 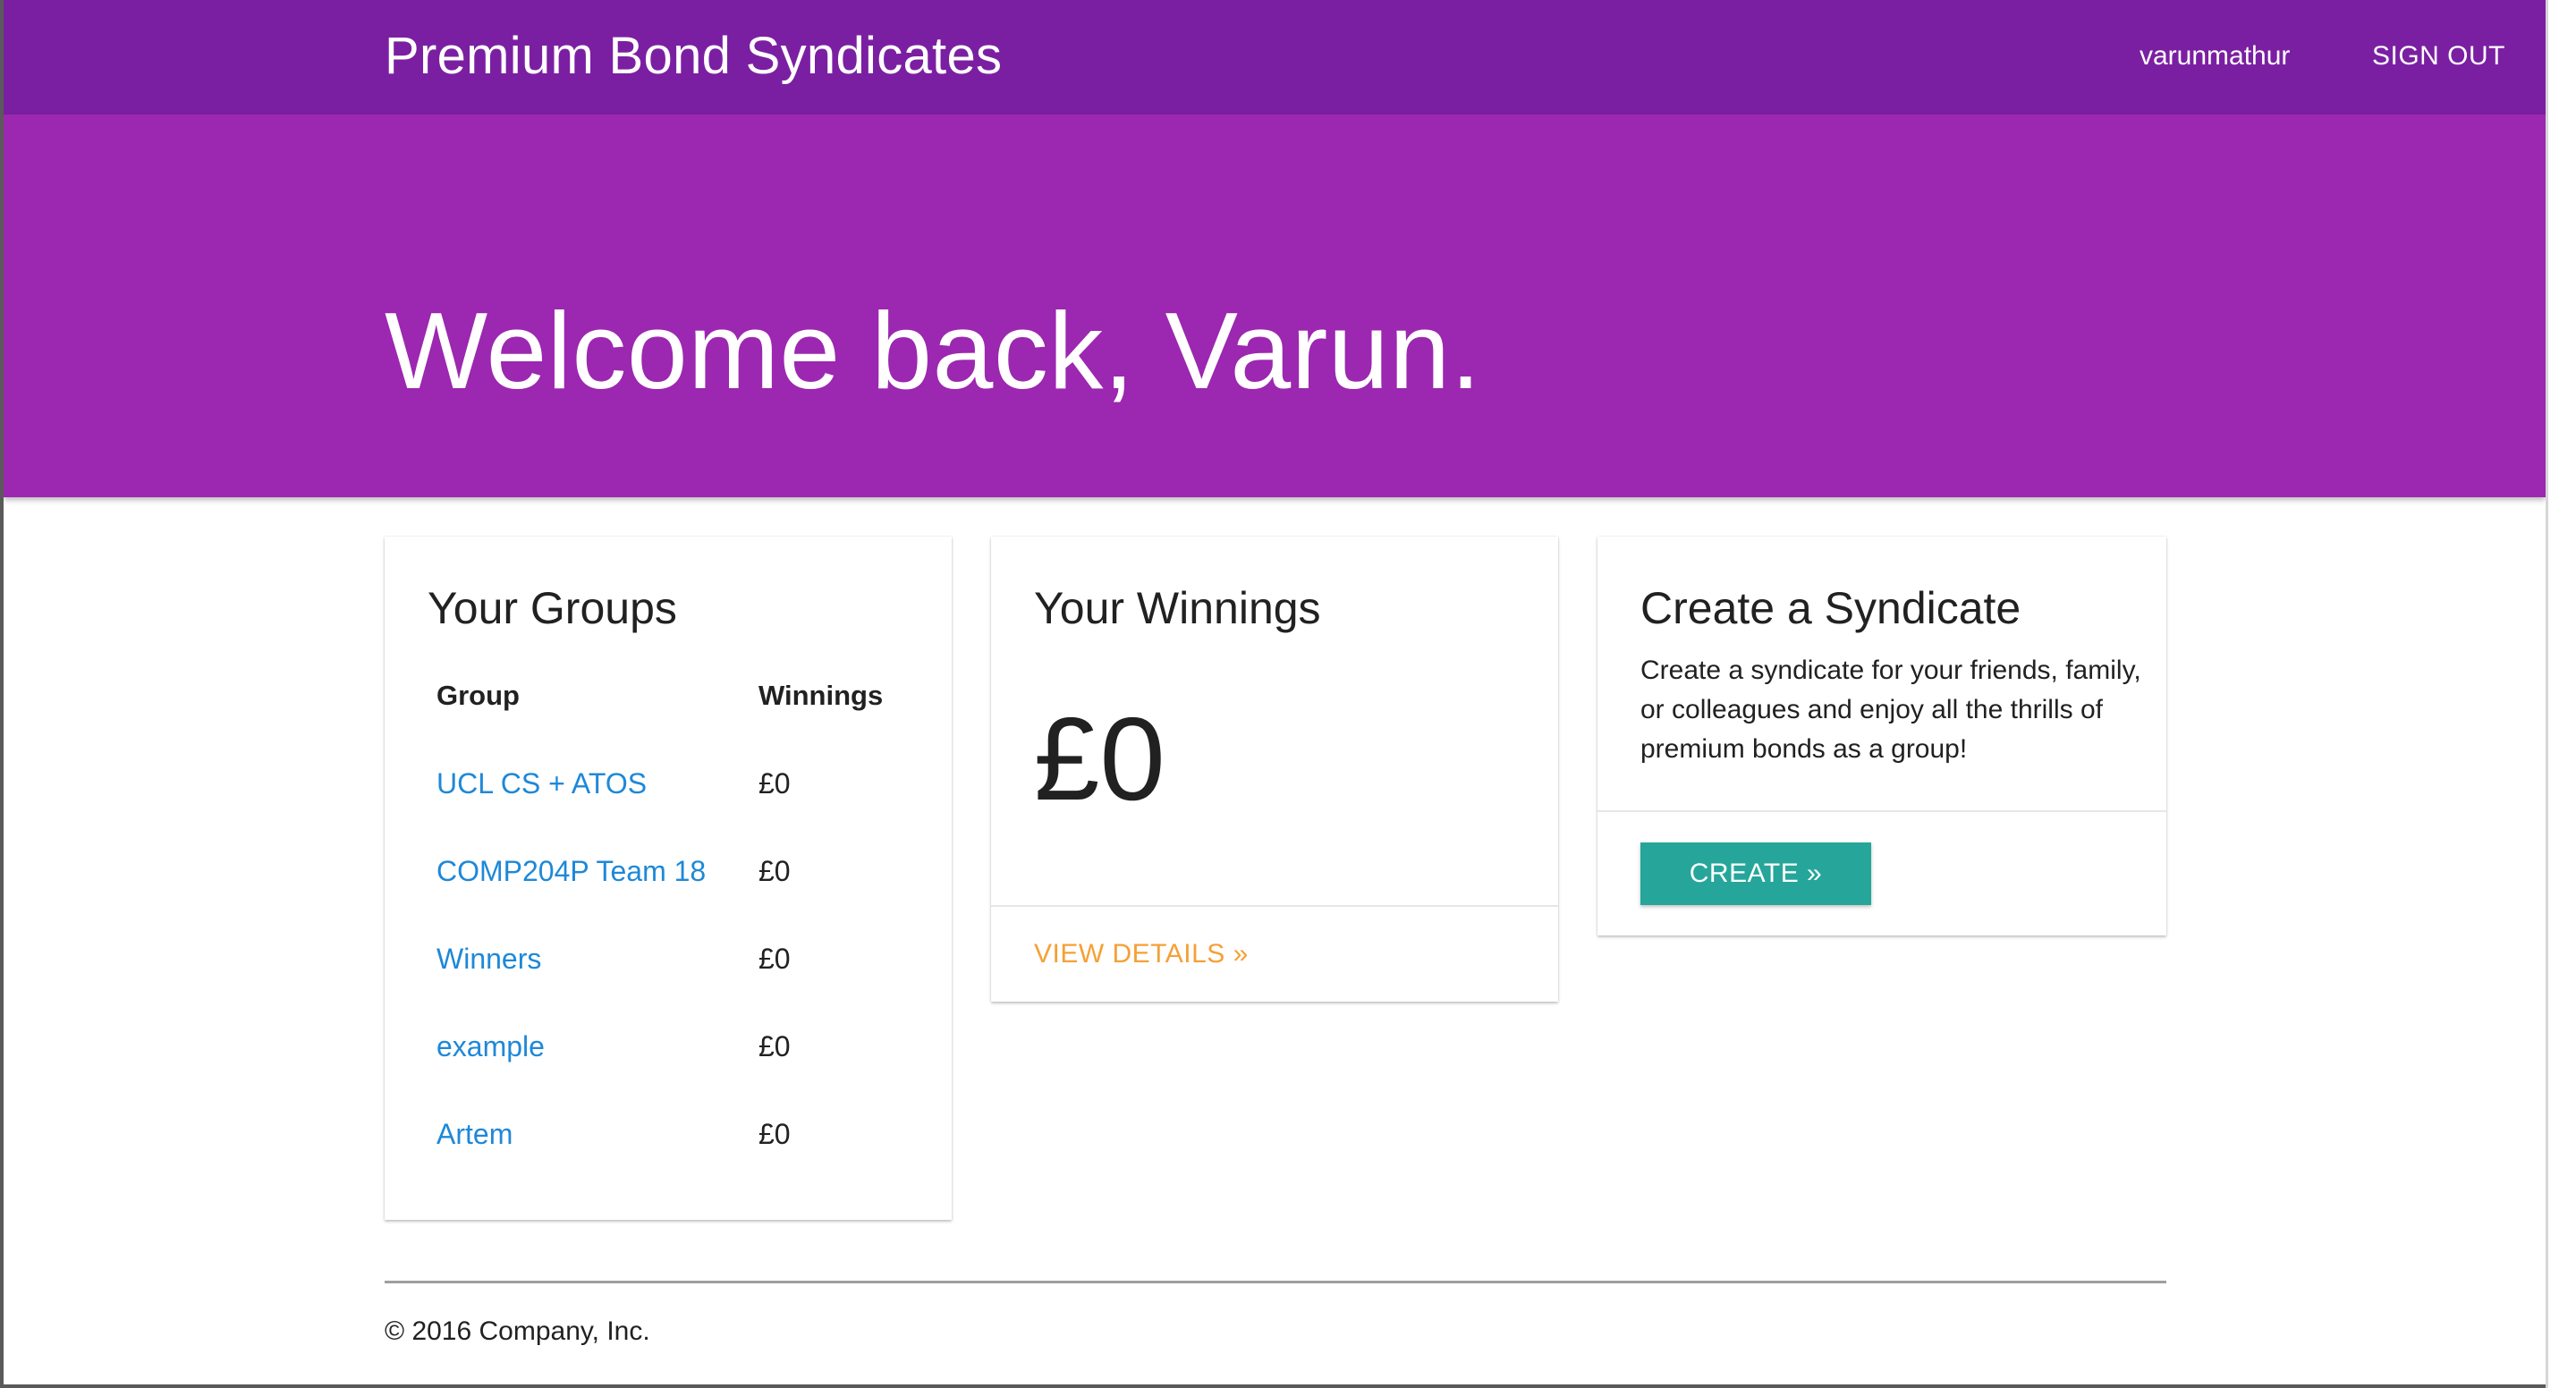 I want to click on group-link: COMP204P Team 18, so click(x=571, y=871).